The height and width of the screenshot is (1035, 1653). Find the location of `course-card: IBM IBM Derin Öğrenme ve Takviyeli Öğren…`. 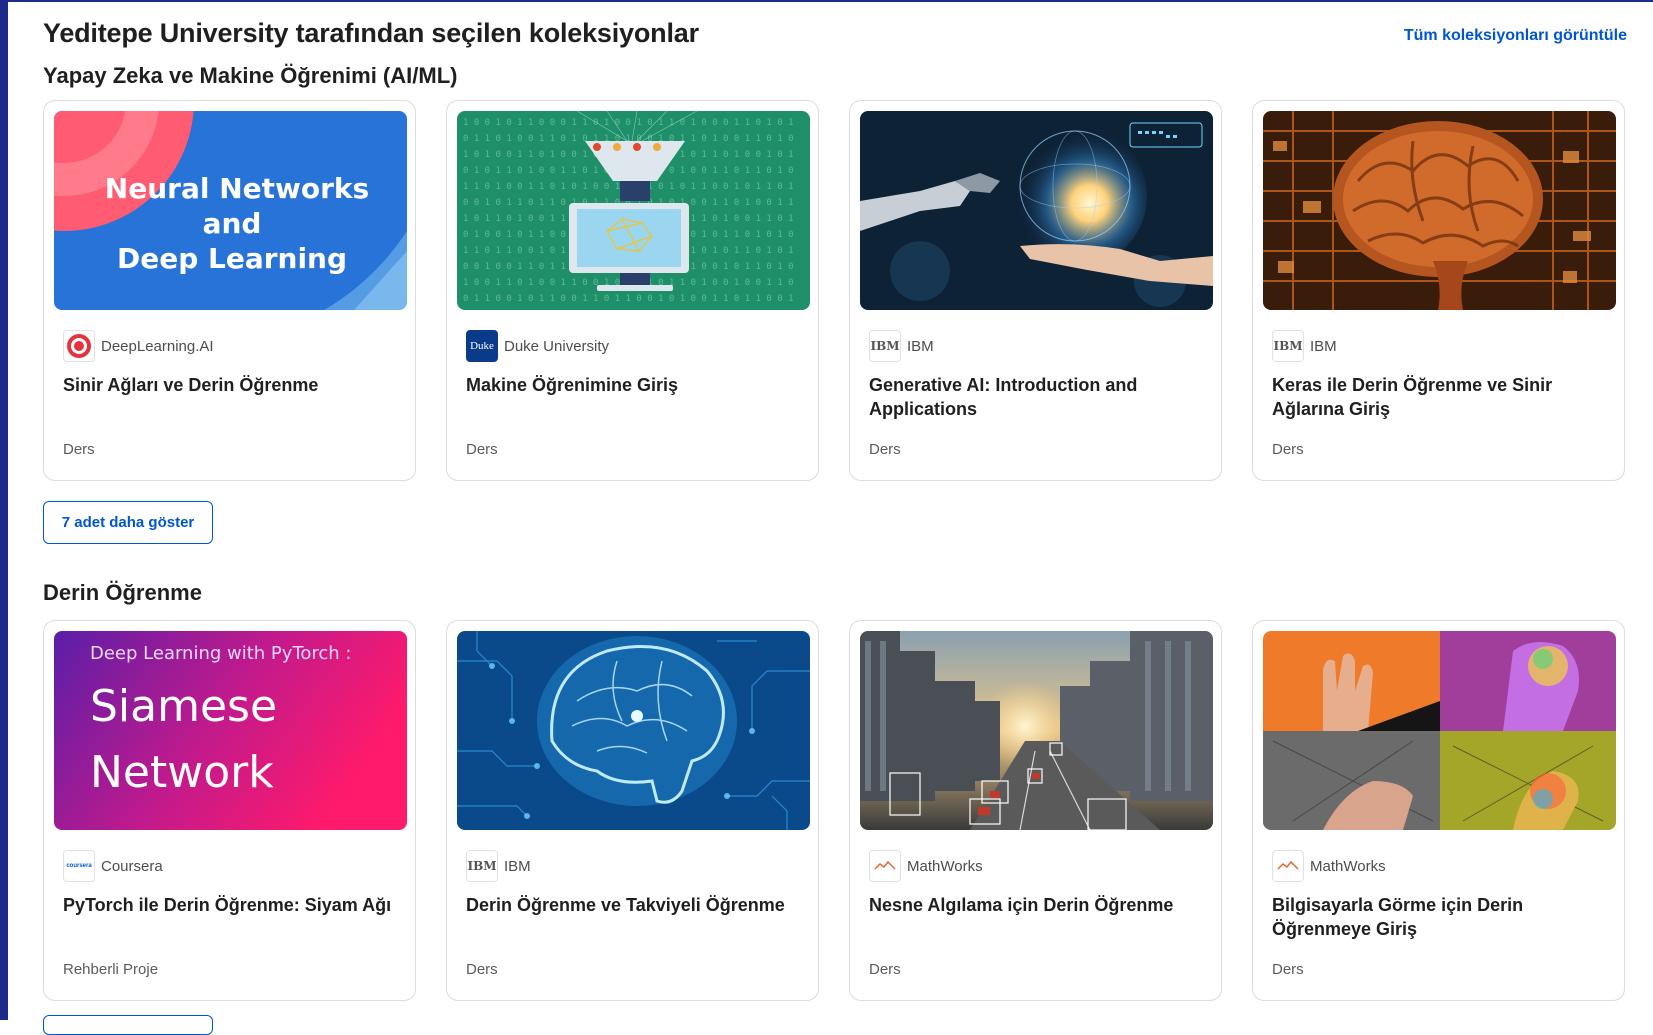

course-card: IBM IBM Derin Öğrenme ve Takviyeli Öğren… is located at coordinates (632, 810).